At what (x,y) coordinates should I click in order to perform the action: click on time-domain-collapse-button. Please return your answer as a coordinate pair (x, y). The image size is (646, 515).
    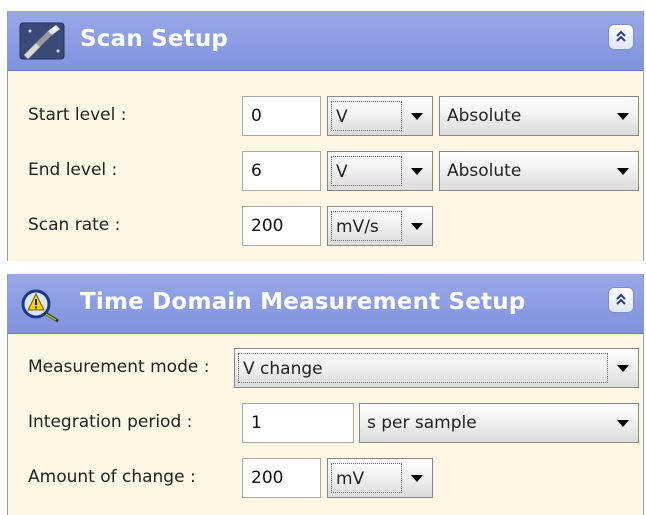
    Looking at the image, I should click on (621, 300).